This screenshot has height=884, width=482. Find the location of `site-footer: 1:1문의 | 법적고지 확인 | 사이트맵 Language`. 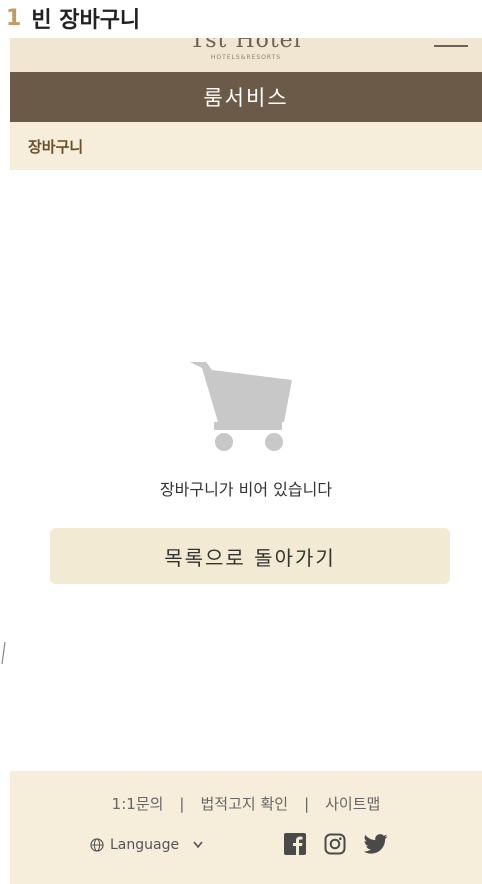

site-footer: 1:1문의 | 법적고지 확인 | 사이트맵 Language is located at coordinates (246, 827).